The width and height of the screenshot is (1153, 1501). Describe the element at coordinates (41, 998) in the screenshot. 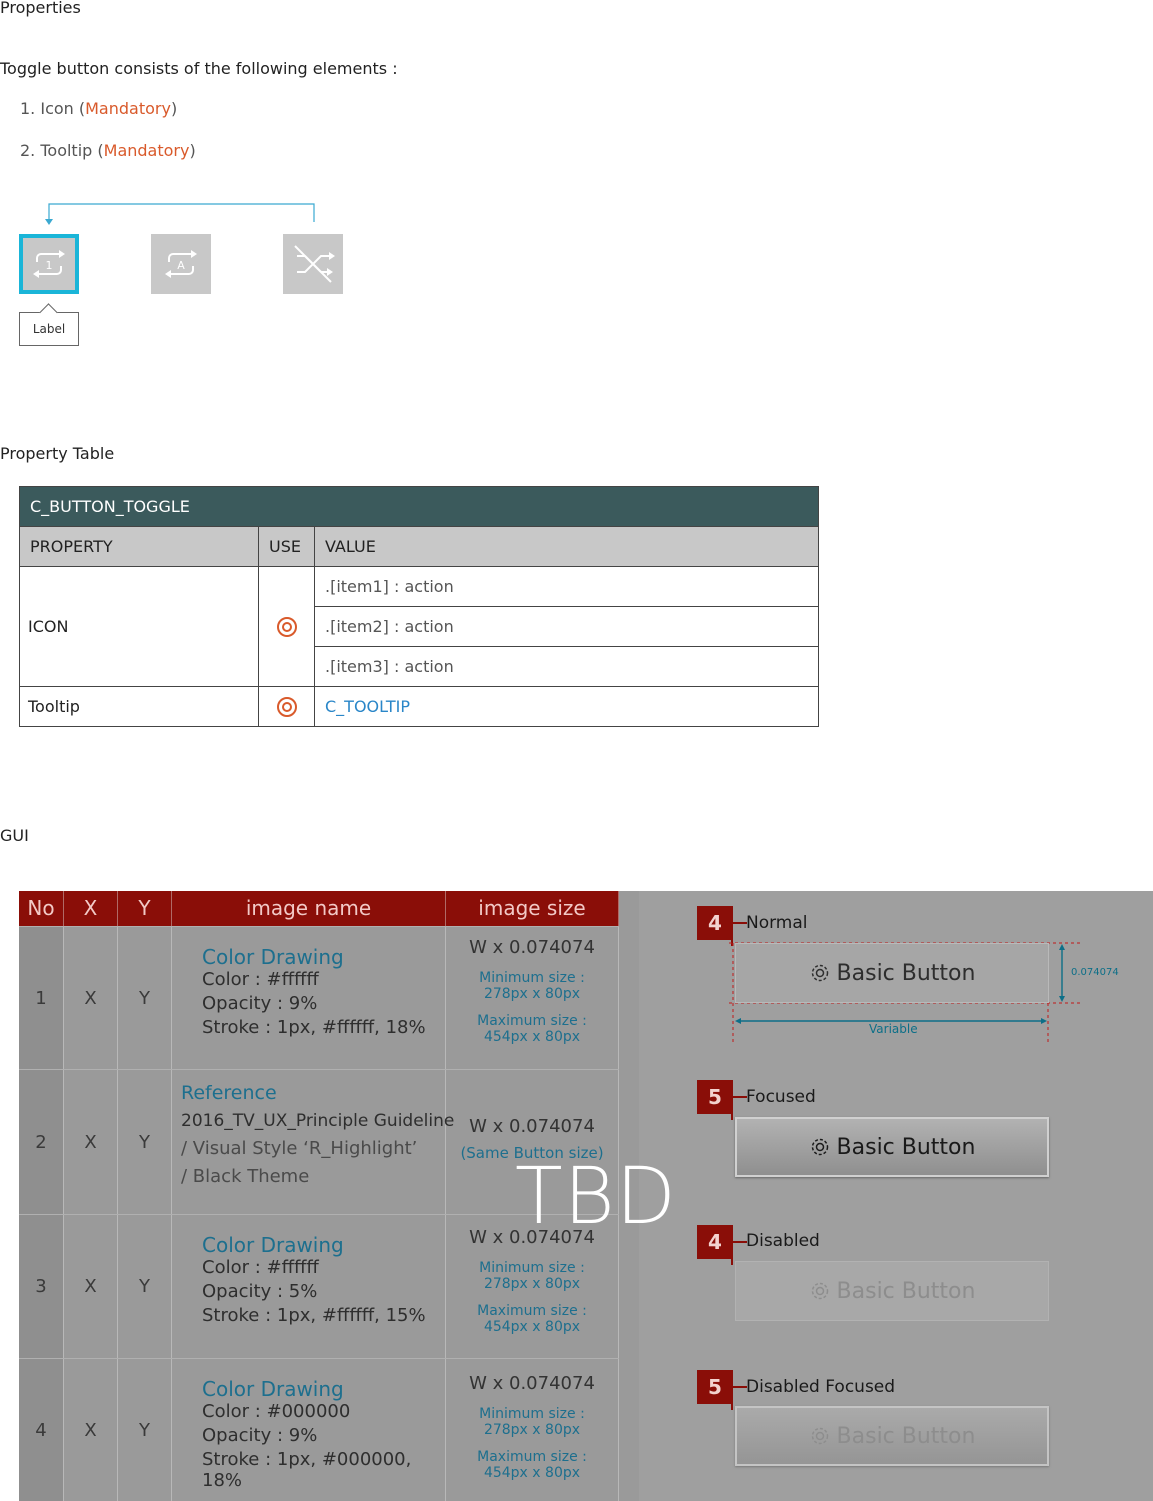

I see `row-number: 1` at that location.